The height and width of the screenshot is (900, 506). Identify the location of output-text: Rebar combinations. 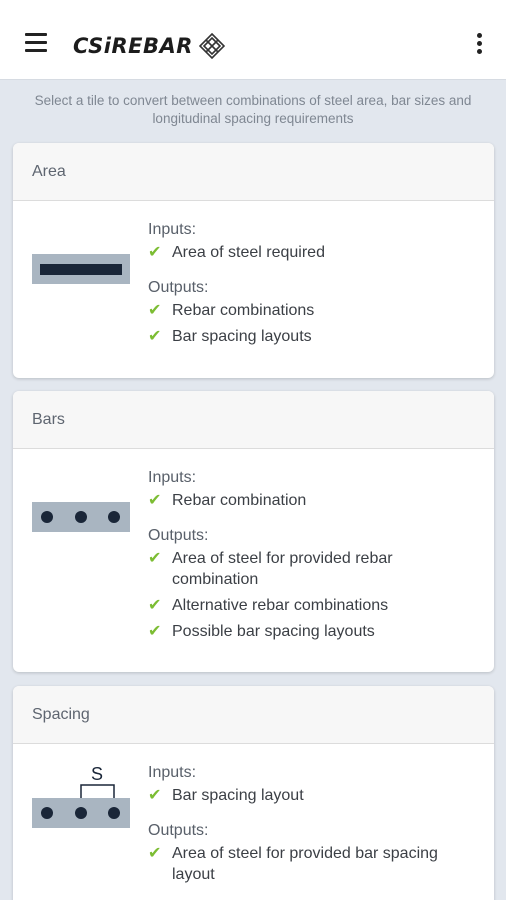
(243, 310).